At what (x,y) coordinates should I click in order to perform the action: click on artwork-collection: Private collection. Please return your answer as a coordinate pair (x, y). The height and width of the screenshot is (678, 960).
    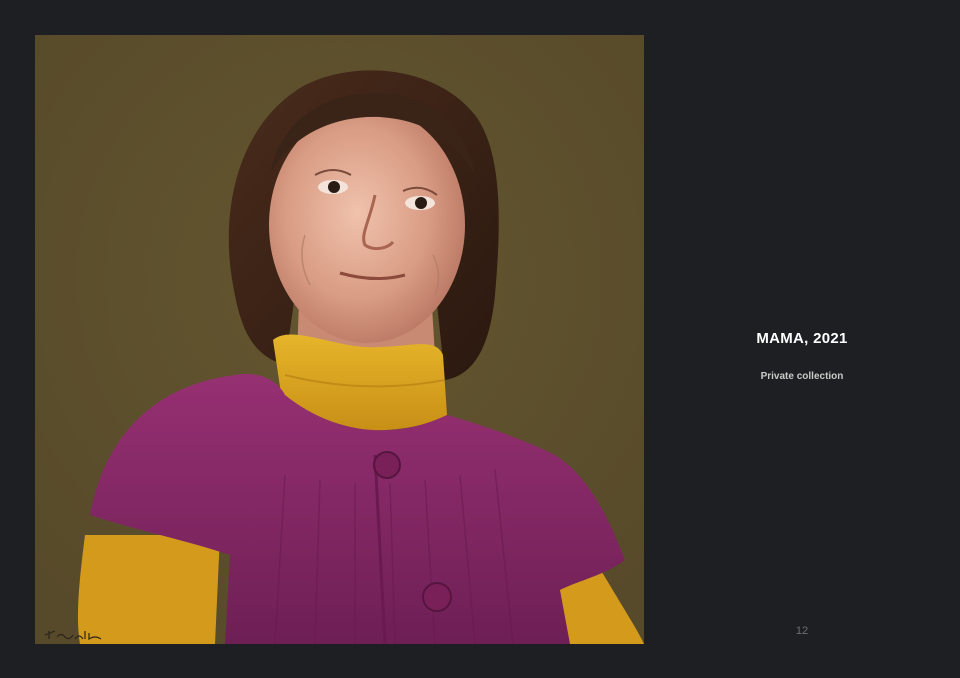
    Looking at the image, I should click on (802, 376).